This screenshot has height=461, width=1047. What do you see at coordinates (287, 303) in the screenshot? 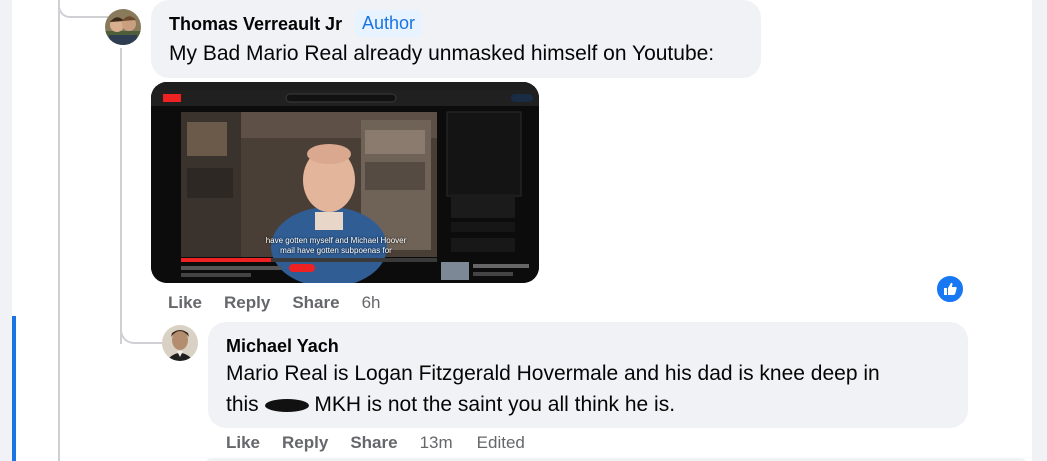
I see `comment-actions: Like Reply Share 6h` at bounding box center [287, 303].